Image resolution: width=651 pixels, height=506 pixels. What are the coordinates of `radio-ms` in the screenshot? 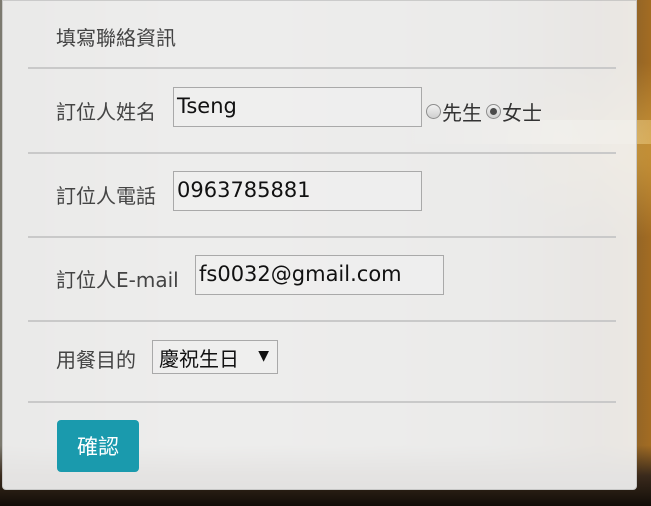 It's located at (493, 111).